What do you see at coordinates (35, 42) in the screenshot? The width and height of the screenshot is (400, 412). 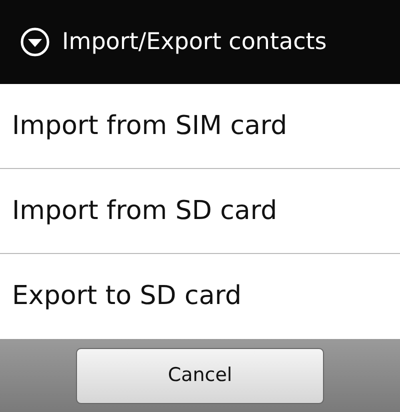 I see `dropdown-icon` at bounding box center [35, 42].